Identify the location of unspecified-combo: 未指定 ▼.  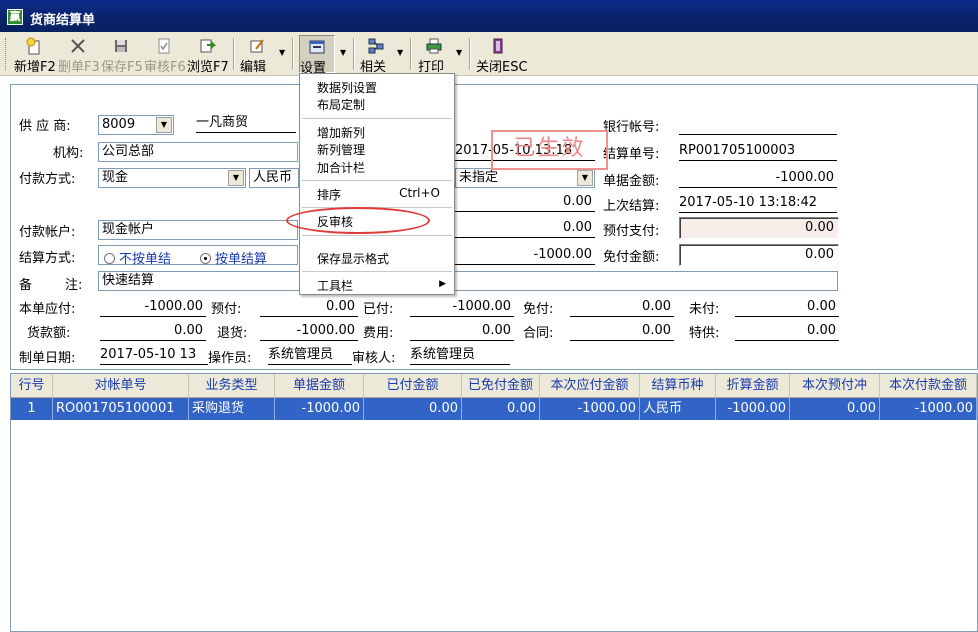
(525, 178).